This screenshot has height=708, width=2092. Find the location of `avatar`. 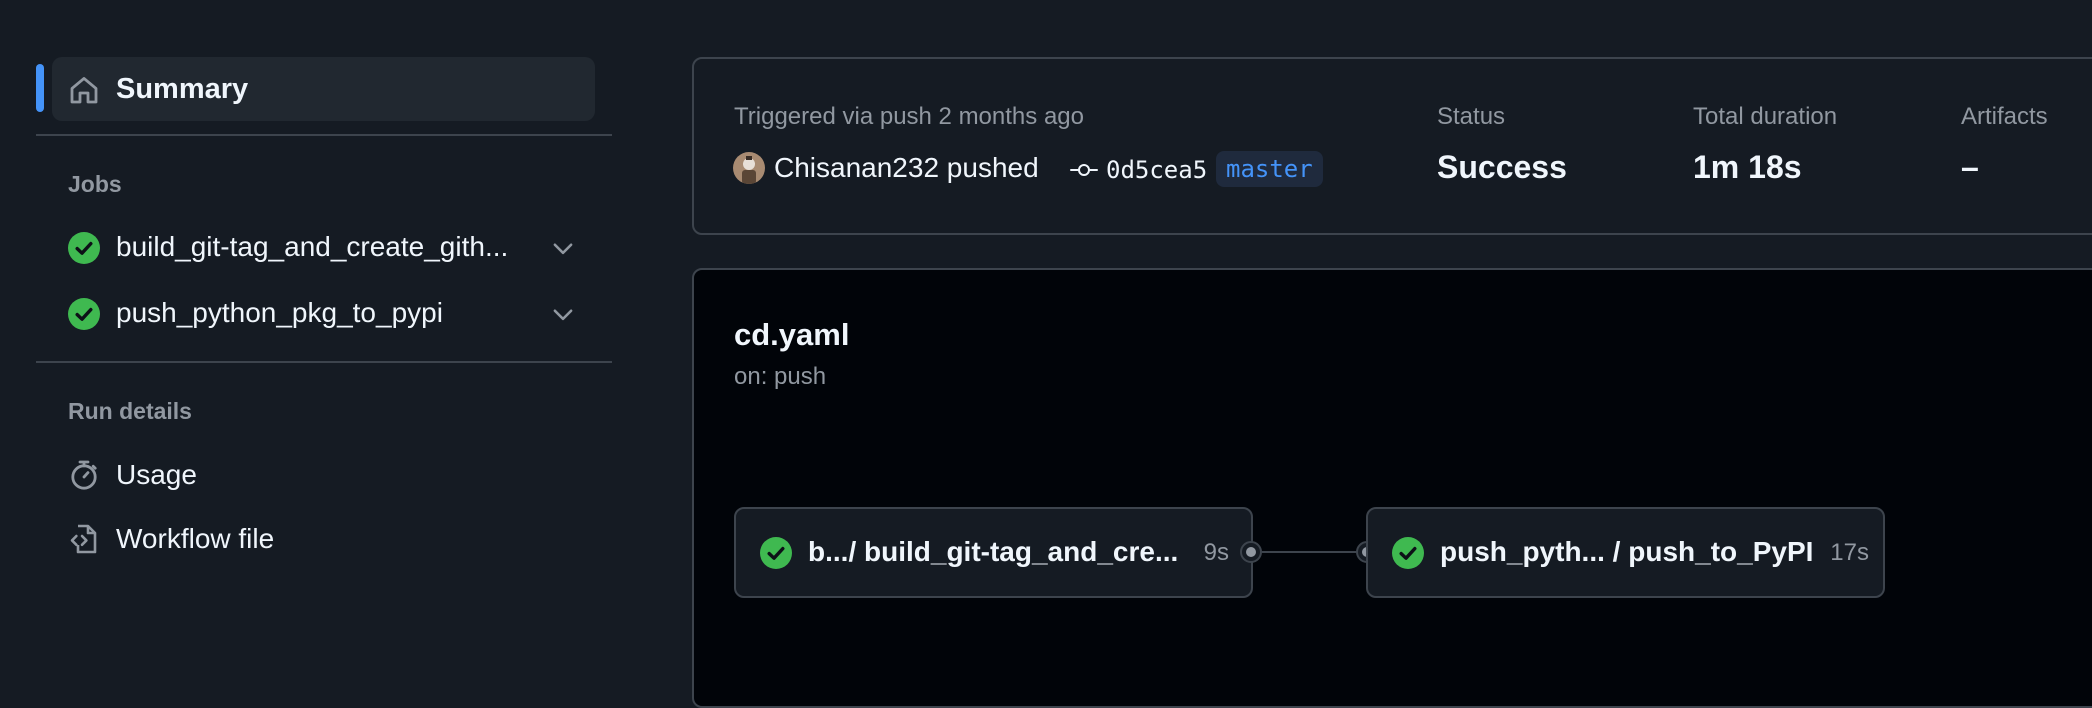

avatar is located at coordinates (749, 168).